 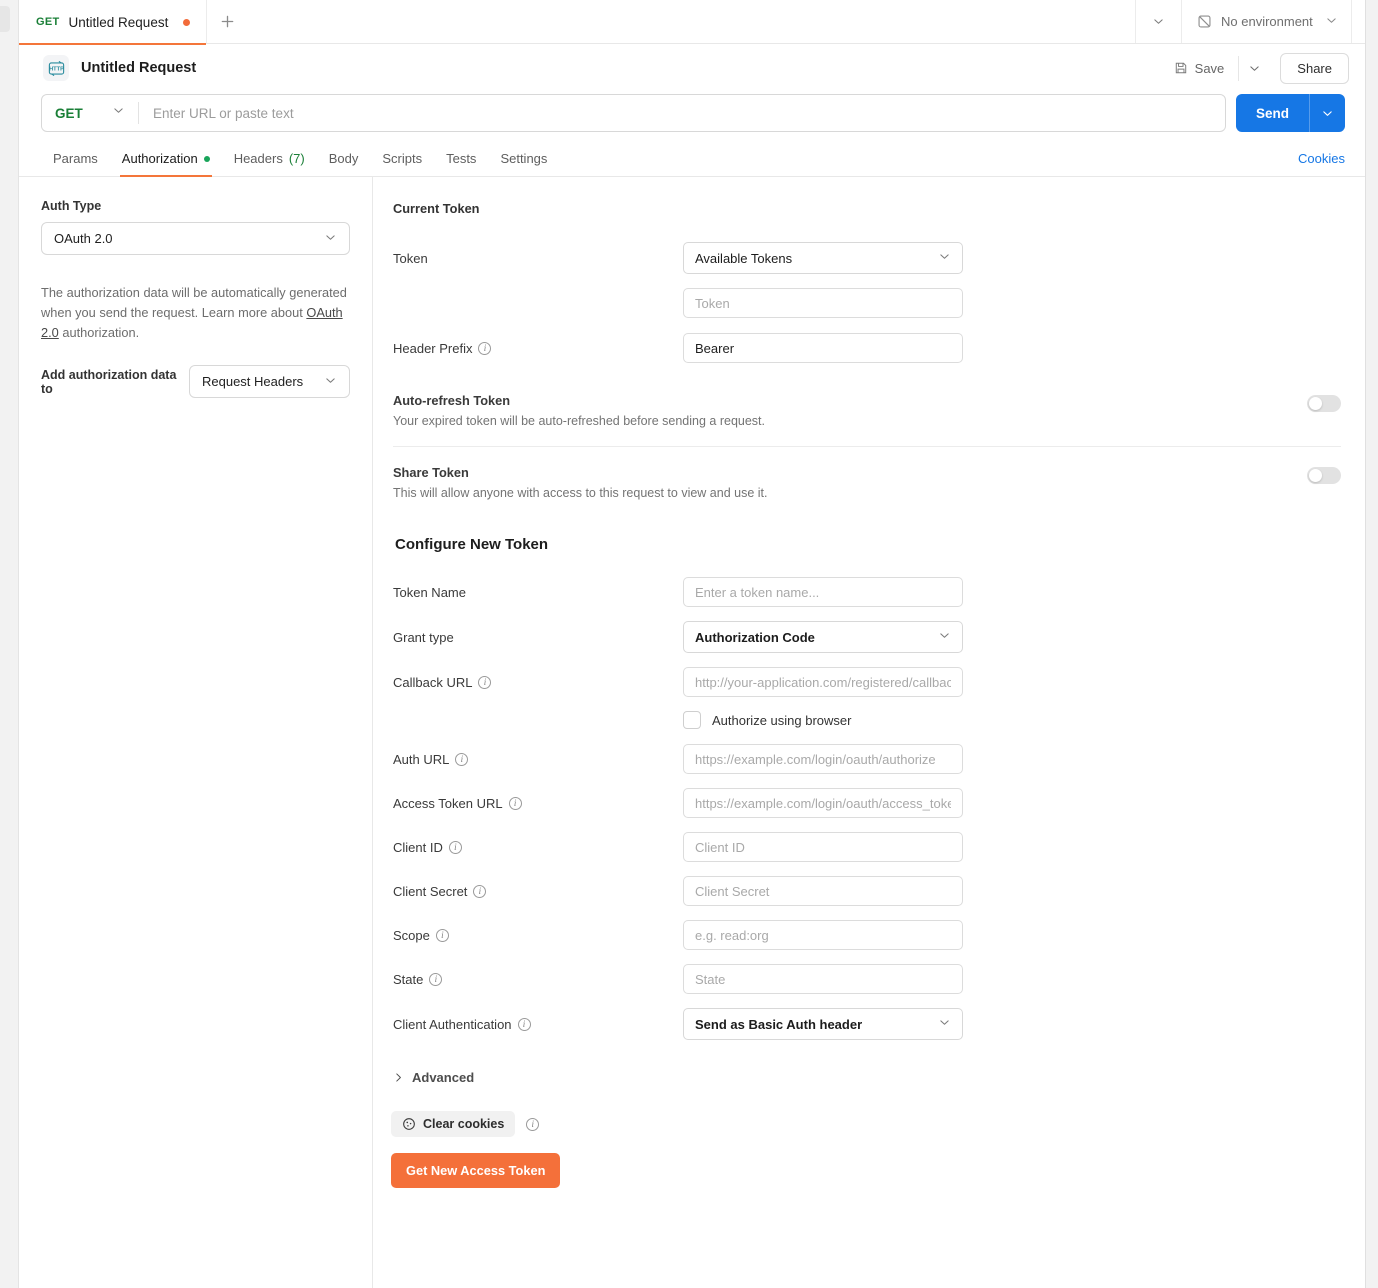 What do you see at coordinates (75, 163) in the screenshot?
I see `tab-params: Params` at bounding box center [75, 163].